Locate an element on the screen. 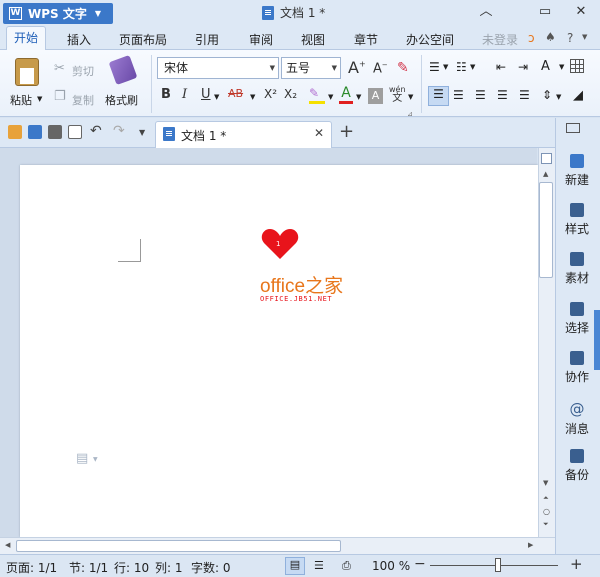 This screenshot has height=577, width=600. font-size-select: 五号 ▼ is located at coordinates (311, 68).